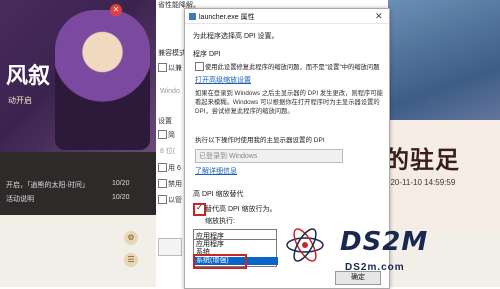  Describe the element at coordinates (192, 16) in the screenshot. I see `app-icon` at that location.